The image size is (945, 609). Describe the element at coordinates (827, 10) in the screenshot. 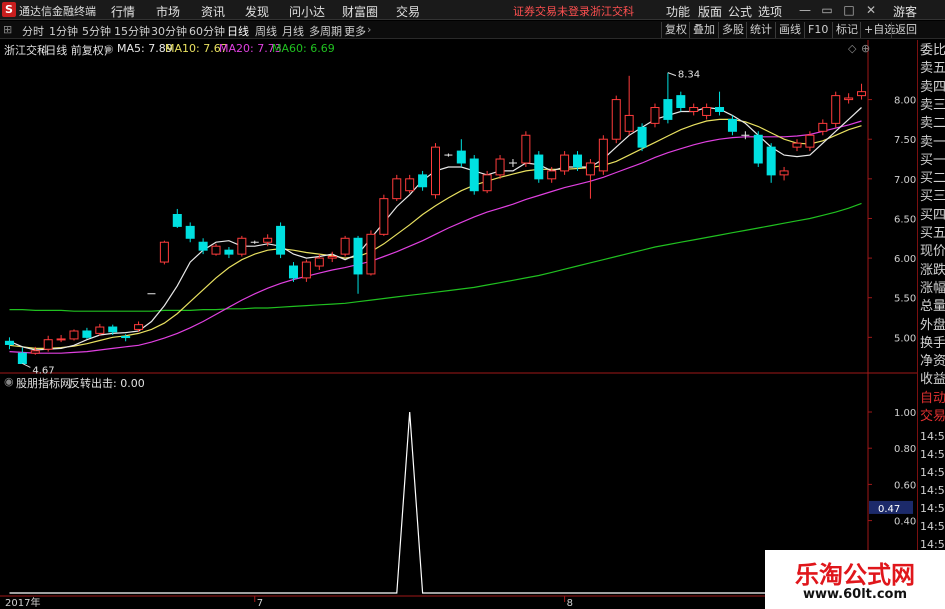

I see `restore-icon: ▭` at that location.